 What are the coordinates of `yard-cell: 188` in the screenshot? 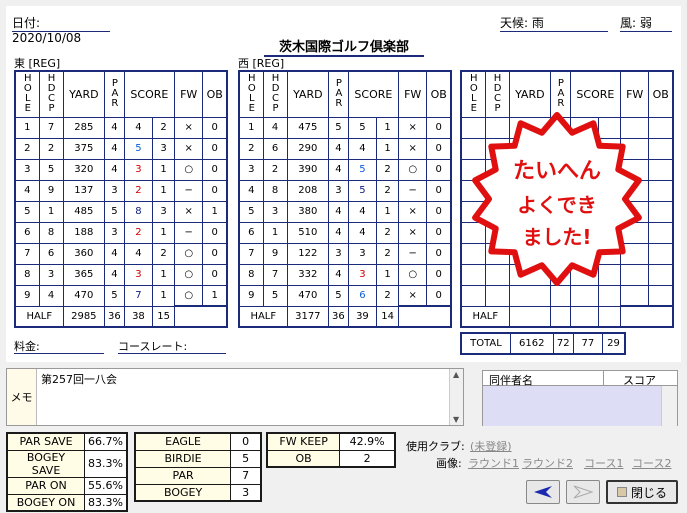 It's located at (84, 232).